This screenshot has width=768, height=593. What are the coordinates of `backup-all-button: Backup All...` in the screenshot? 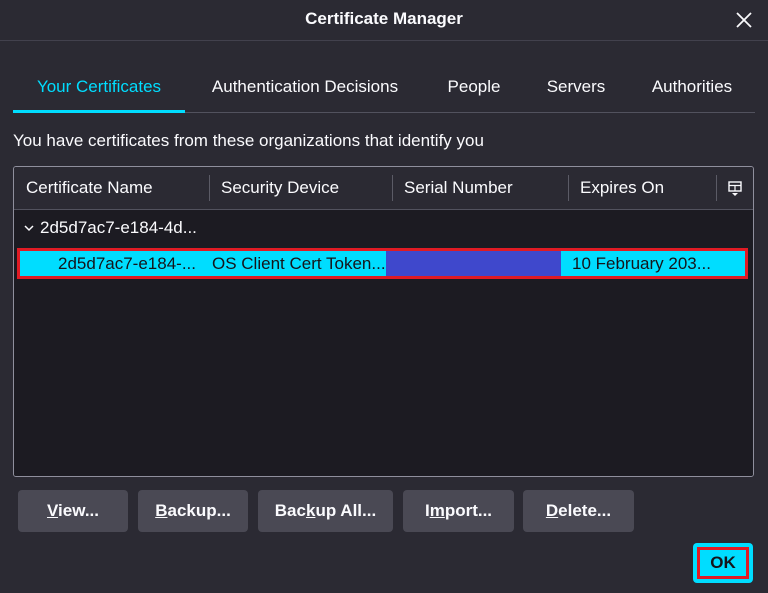 It's located at (325, 511).